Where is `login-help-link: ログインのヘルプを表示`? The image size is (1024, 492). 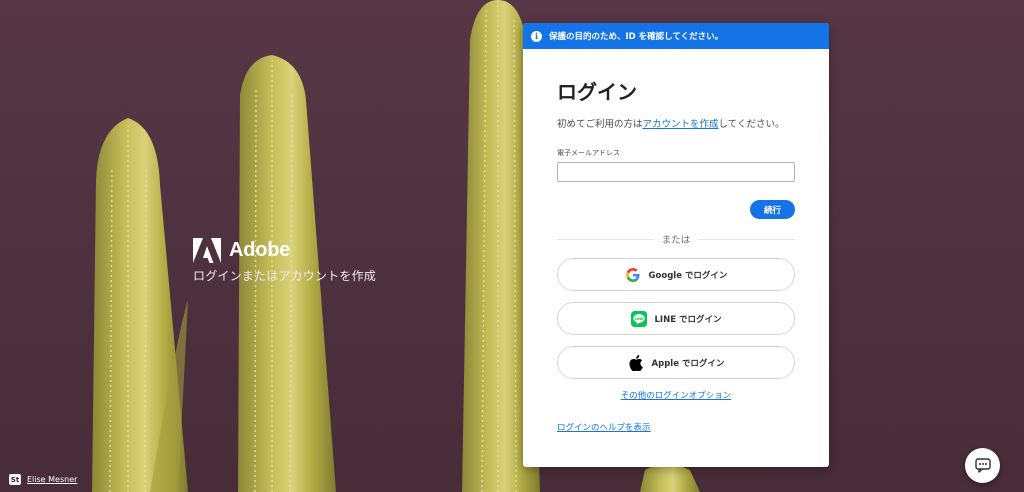
login-help-link: ログインのヘルプを表示 is located at coordinates (604, 428).